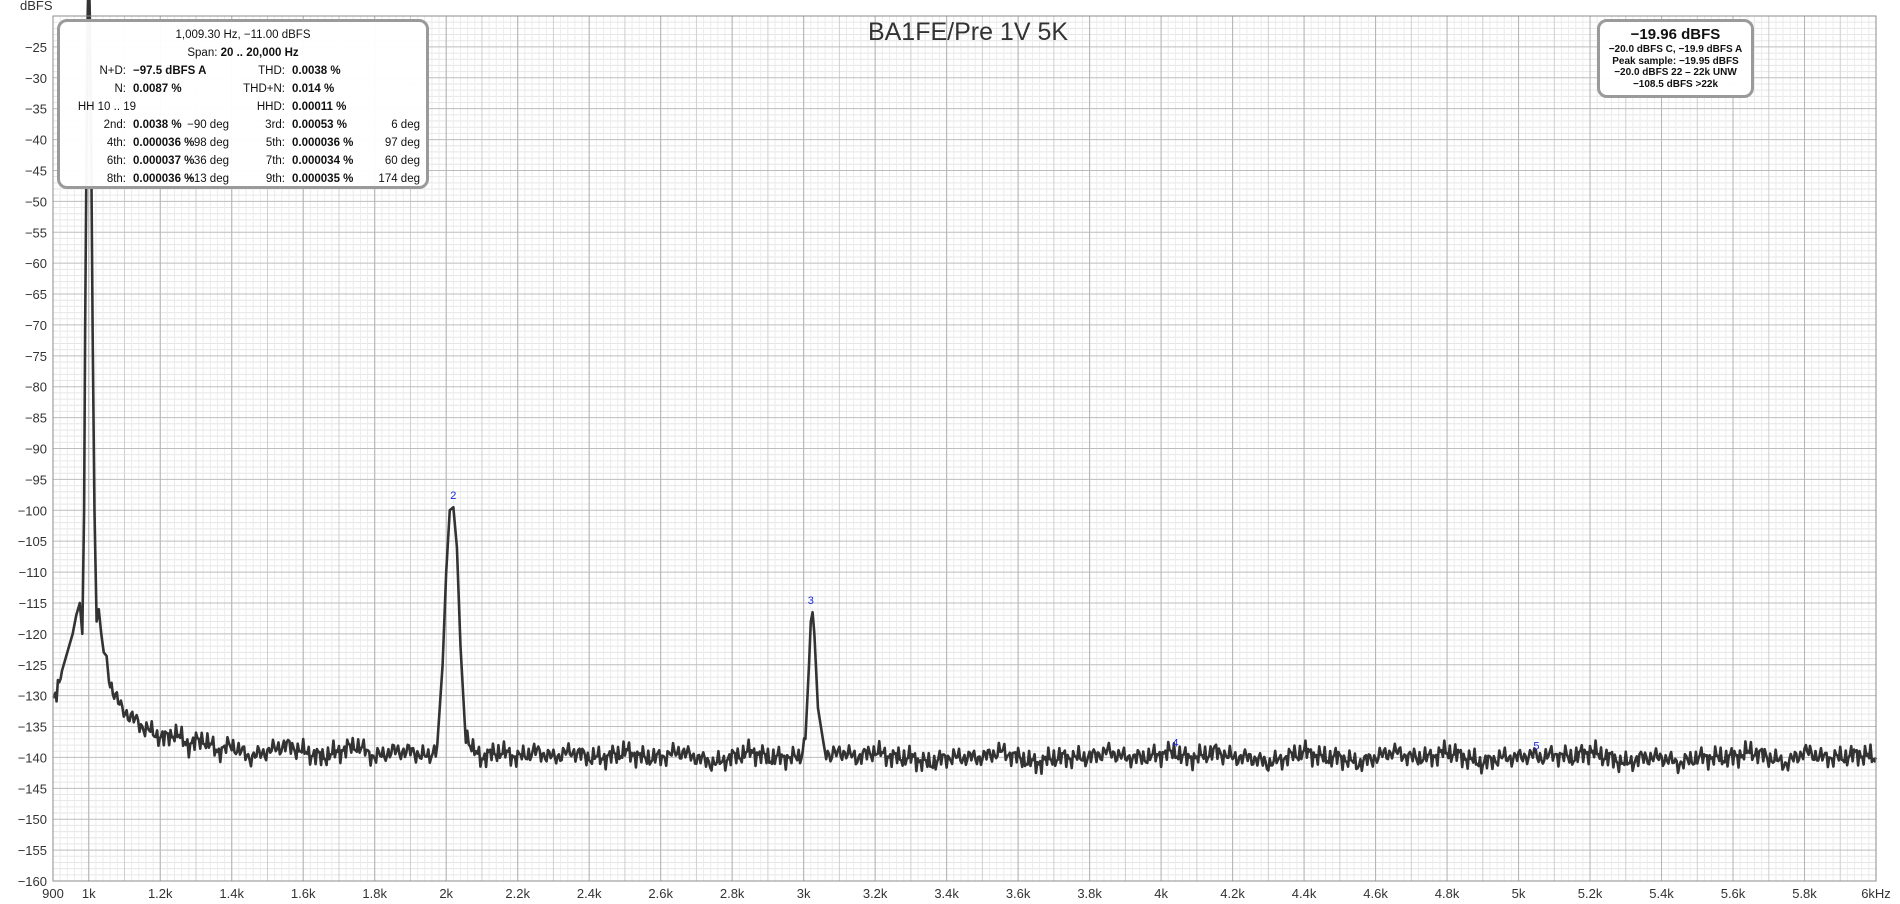 The image size is (1900, 904). Describe the element at coordinates (32, 819) in the screenshot. I see `y-tick-label: −150` at that location.